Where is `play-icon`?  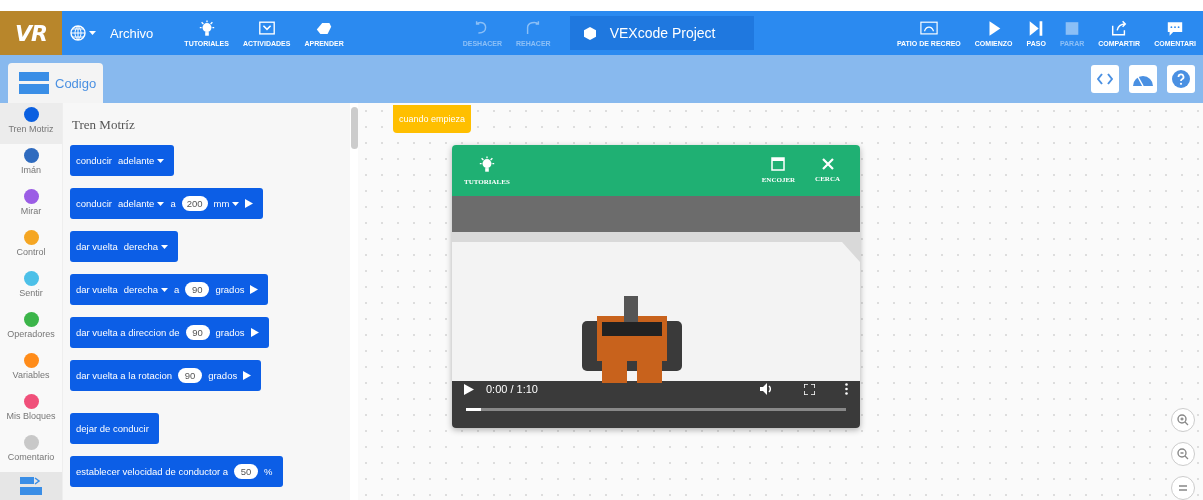
play-icon is located at coordinates (469, 389).